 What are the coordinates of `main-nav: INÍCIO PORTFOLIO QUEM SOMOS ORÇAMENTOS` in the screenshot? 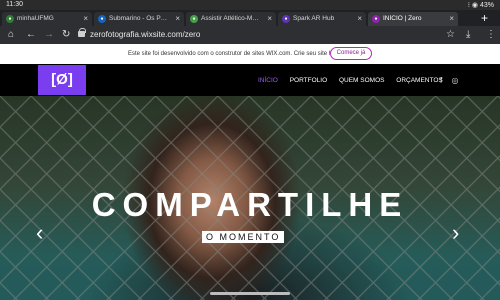 It's located at (355, 80).